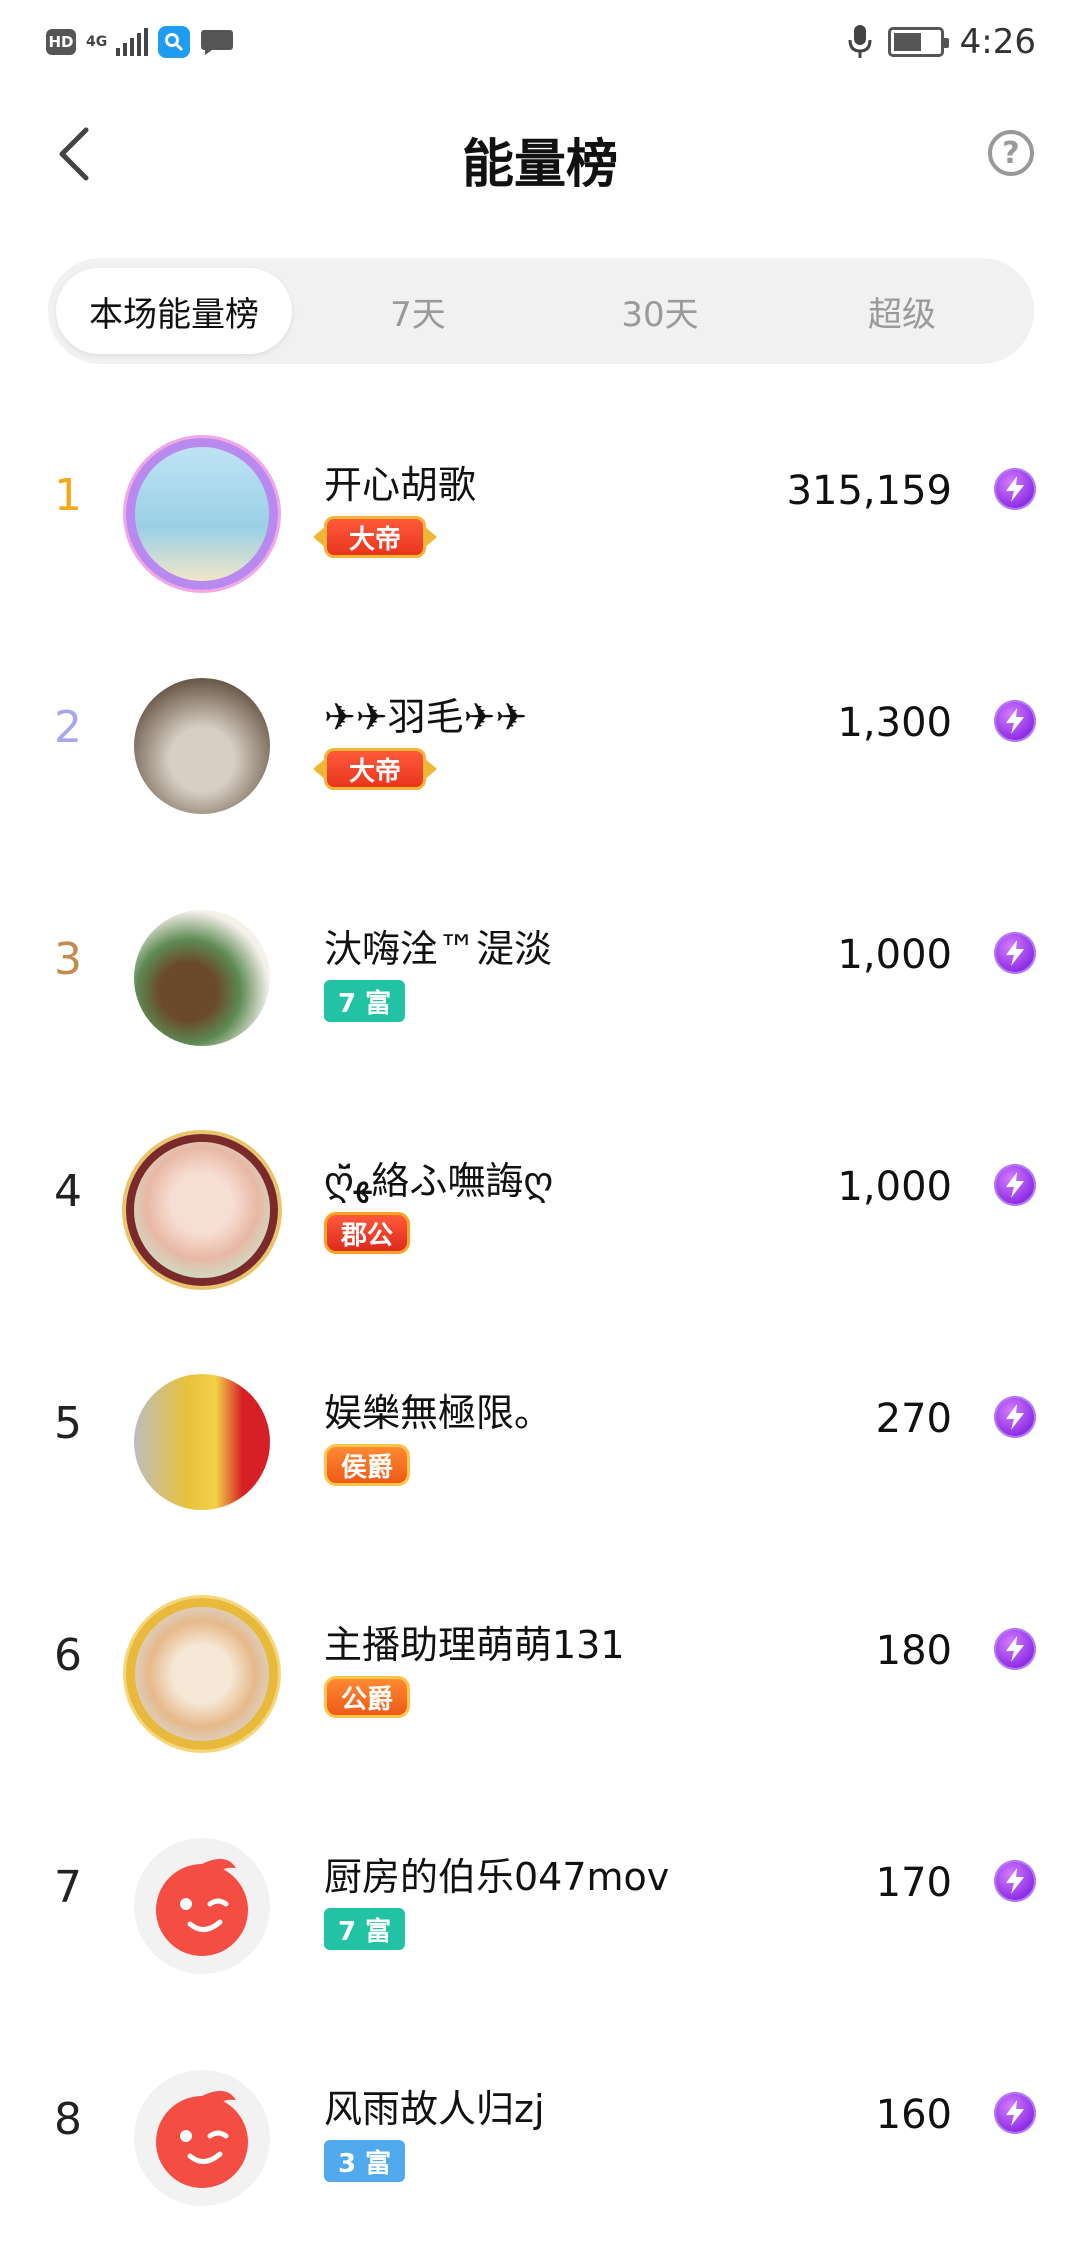  I want to click on user-name: ღ̆̈ﻬ絡ふ嘸誨ღ, so click(439, 1181).